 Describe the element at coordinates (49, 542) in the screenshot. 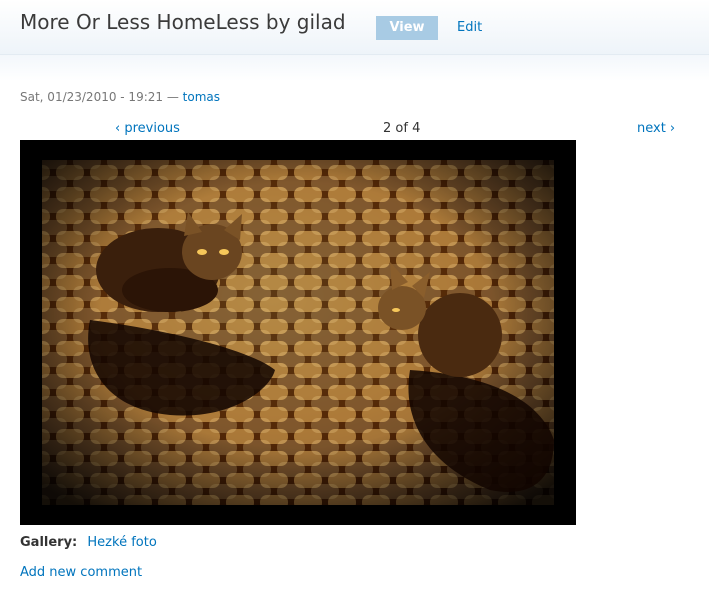

I see `gallery-label: Gallery:` at that location.